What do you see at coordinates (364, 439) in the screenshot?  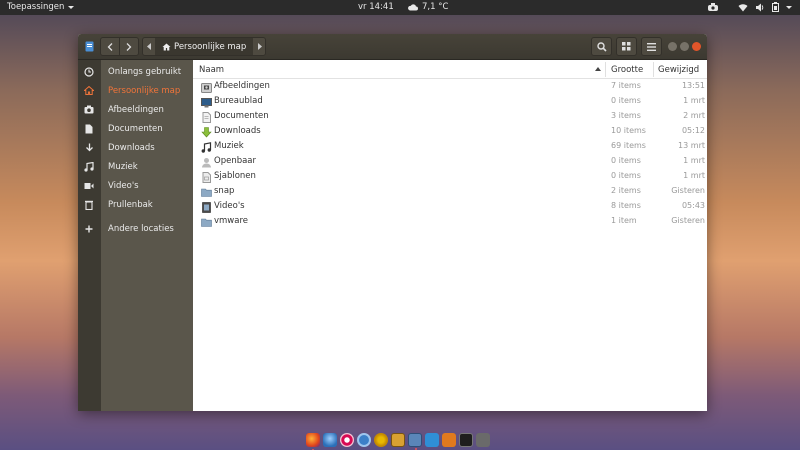 I see `qbittorrent-icon` at bounding box center [364, 439].